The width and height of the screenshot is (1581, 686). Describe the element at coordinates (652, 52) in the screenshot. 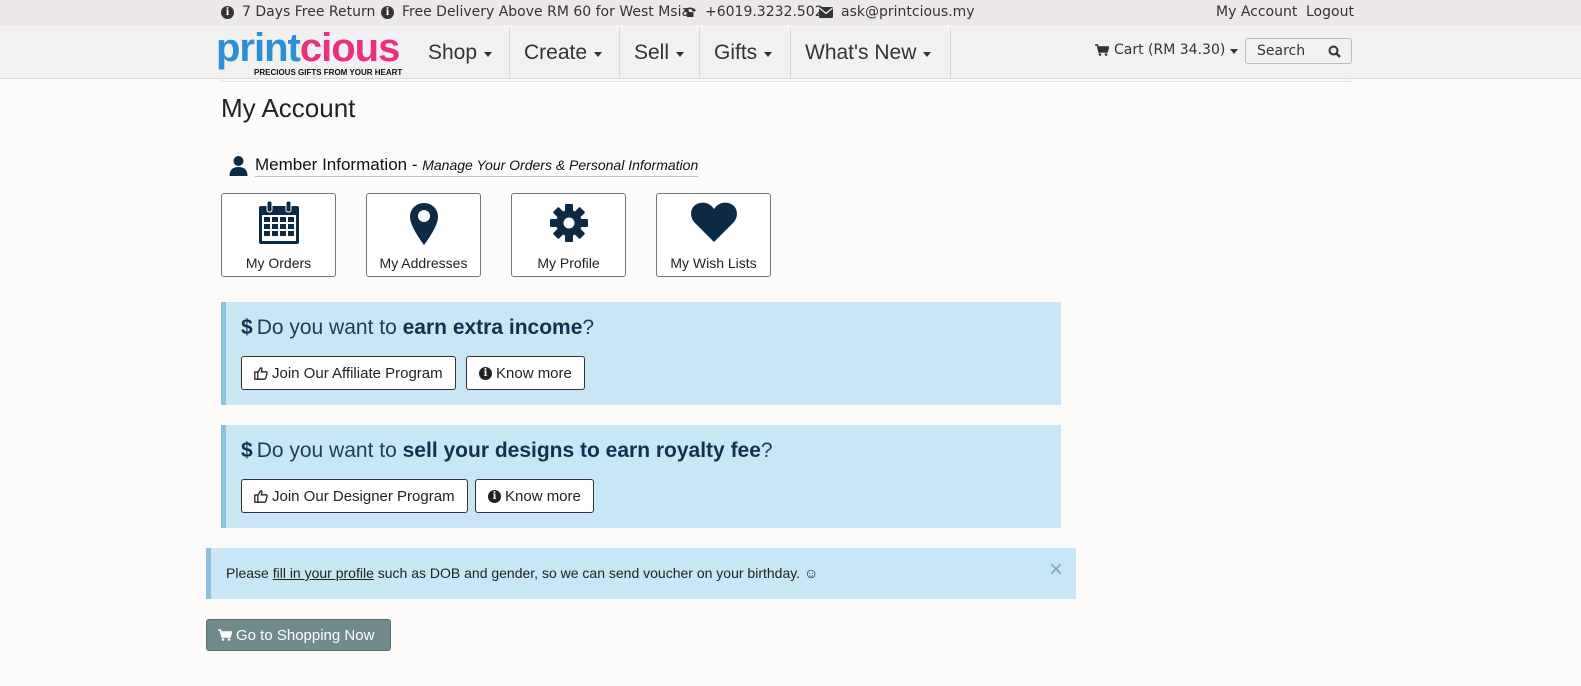

I see `nav-sell-label: Sell` at that location.